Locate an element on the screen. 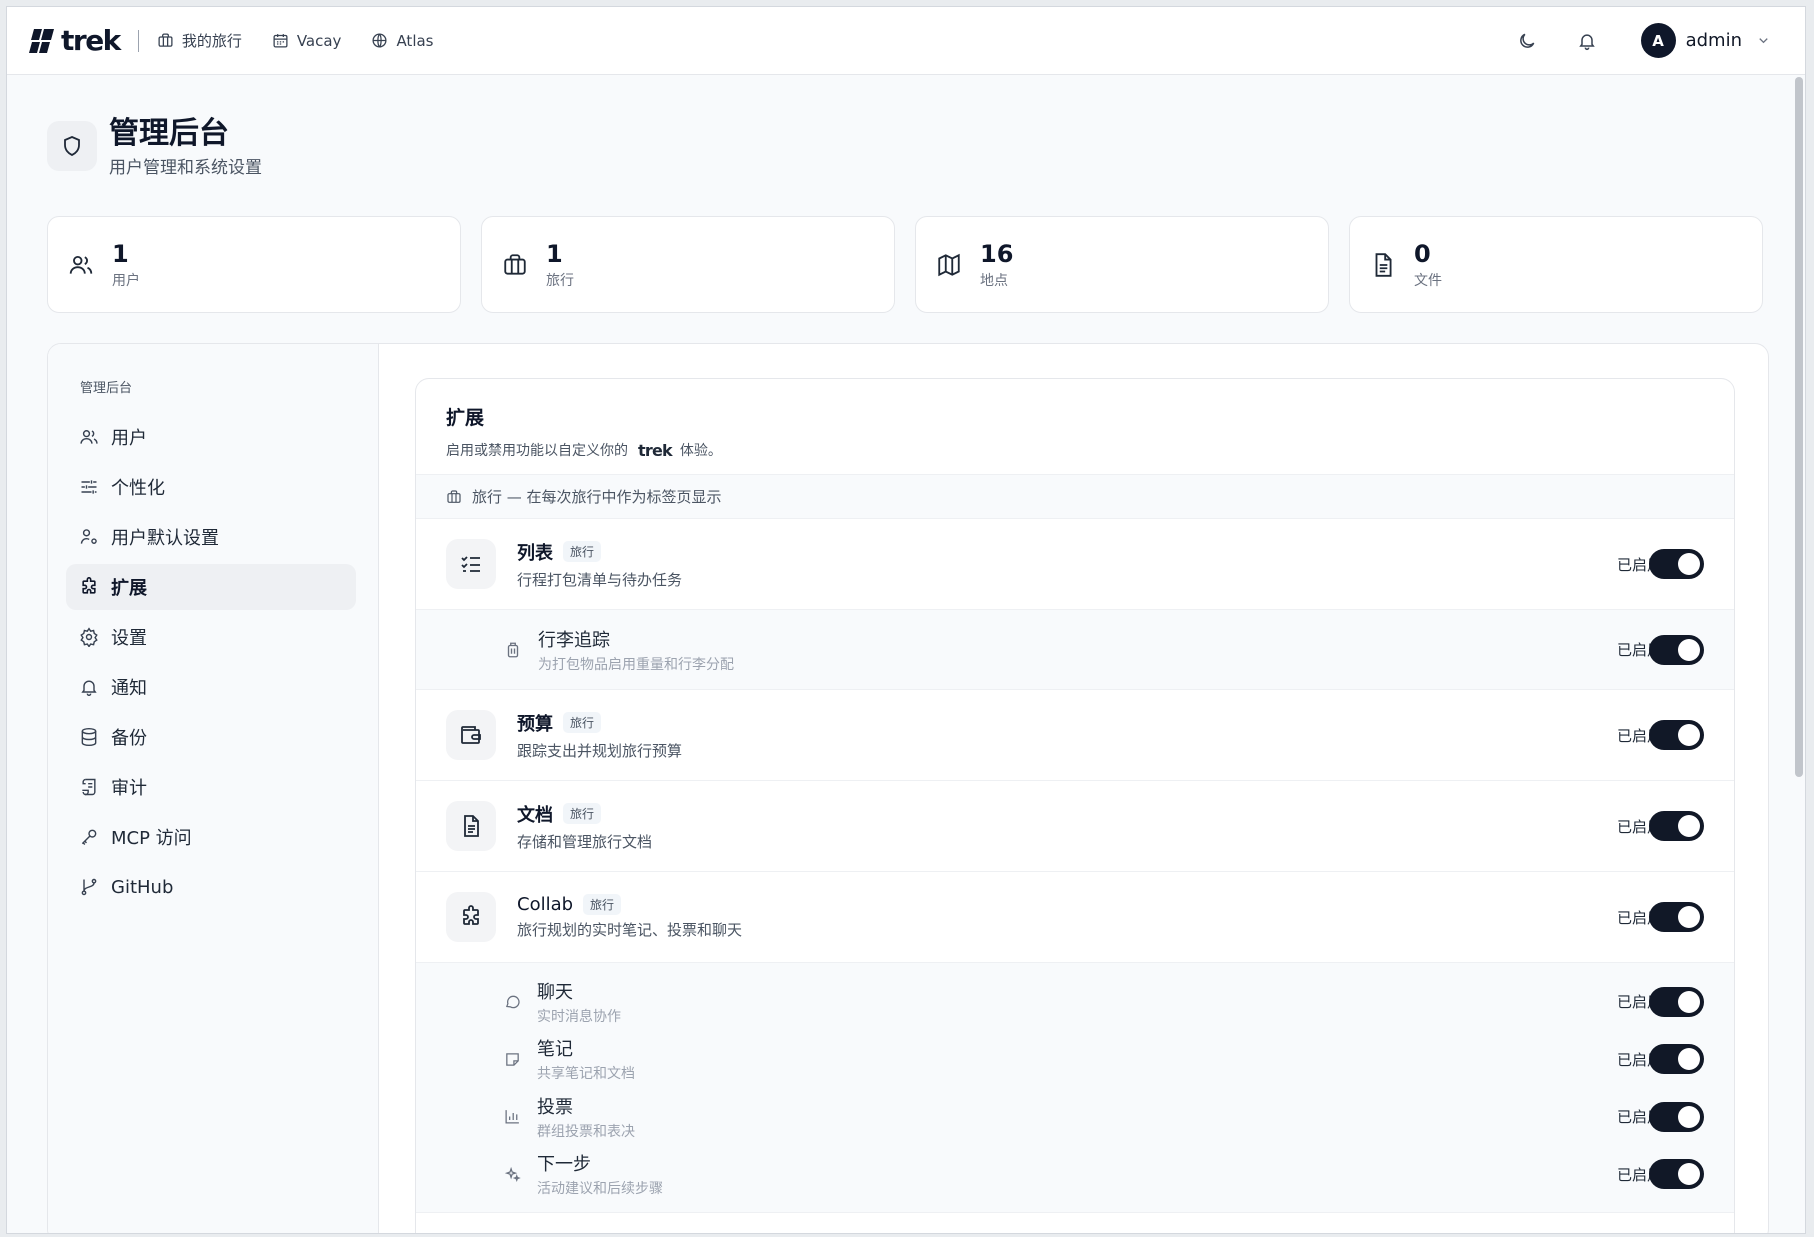 The height and width of the screenshot is (1237, 1814). sidebar-item-label: 备份 is located at coordinates (129, 738).